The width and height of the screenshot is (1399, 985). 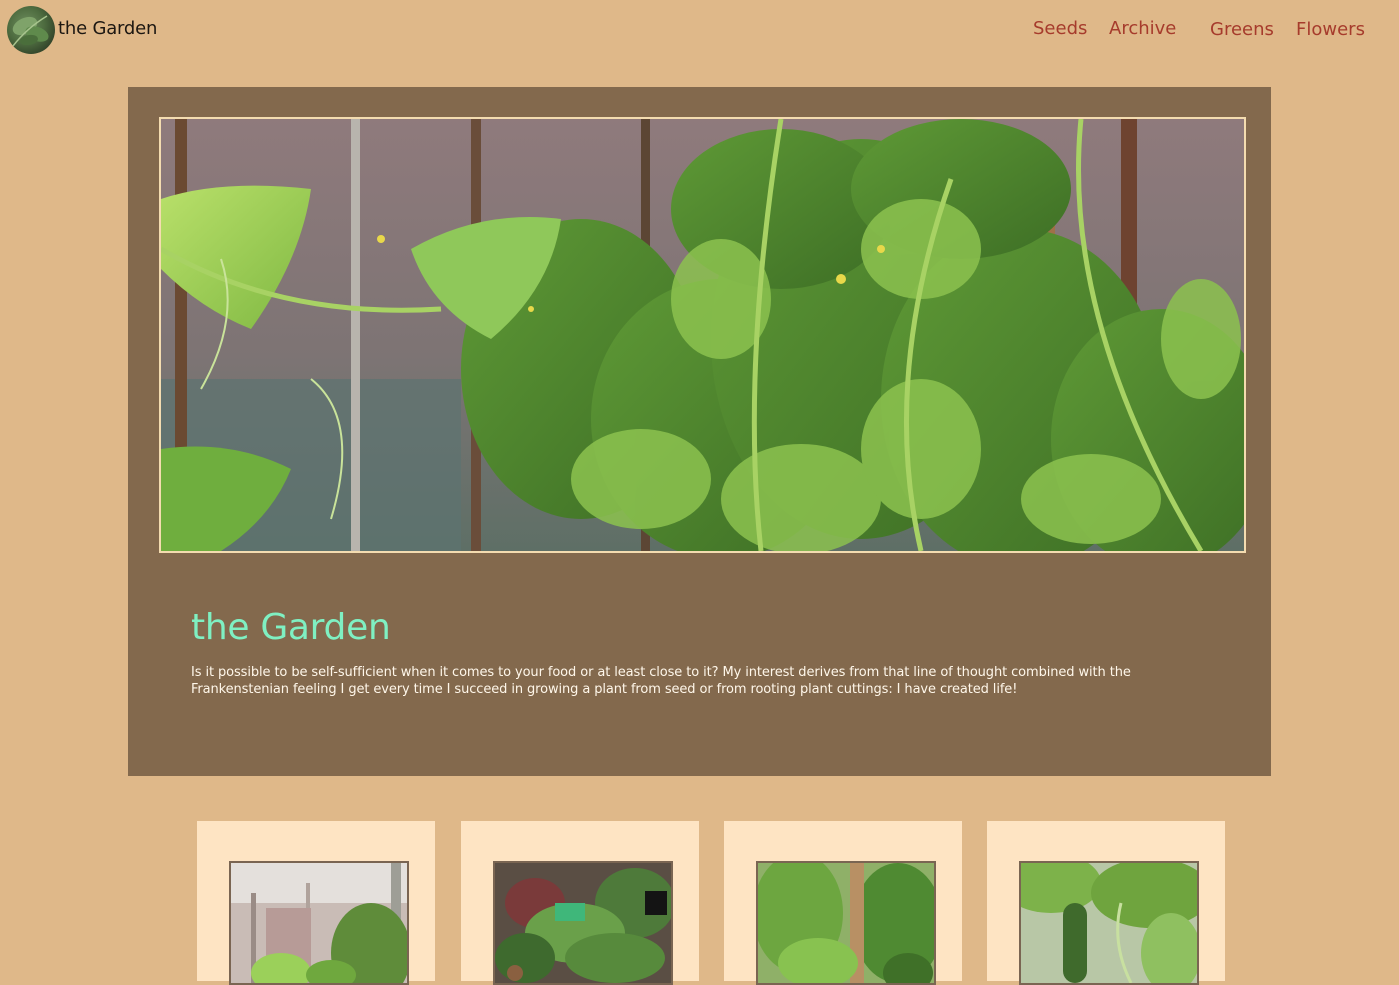 What do you see at coordinates (1330, 29) in the screenshot?
I see `nav-flowers-link: Flowers` at bounding box center [1330, 29].